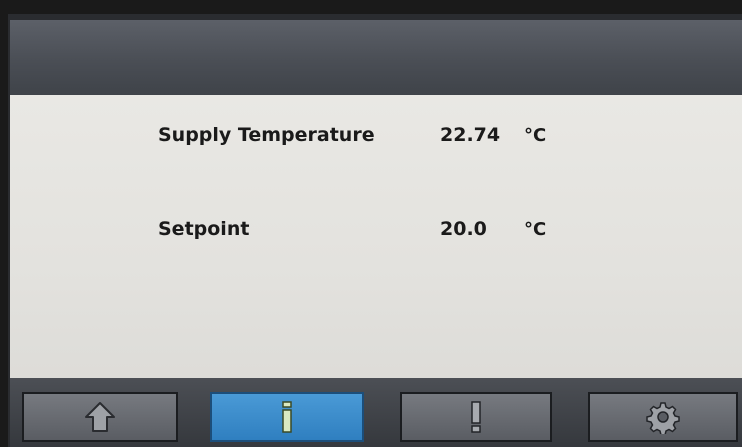 The height and width of the screenshot is (447, 742). What do you see at coordinates (482, 229) in the screenshot?
I see `setpoint-value: 20.0` at bounding box center [482, 229].